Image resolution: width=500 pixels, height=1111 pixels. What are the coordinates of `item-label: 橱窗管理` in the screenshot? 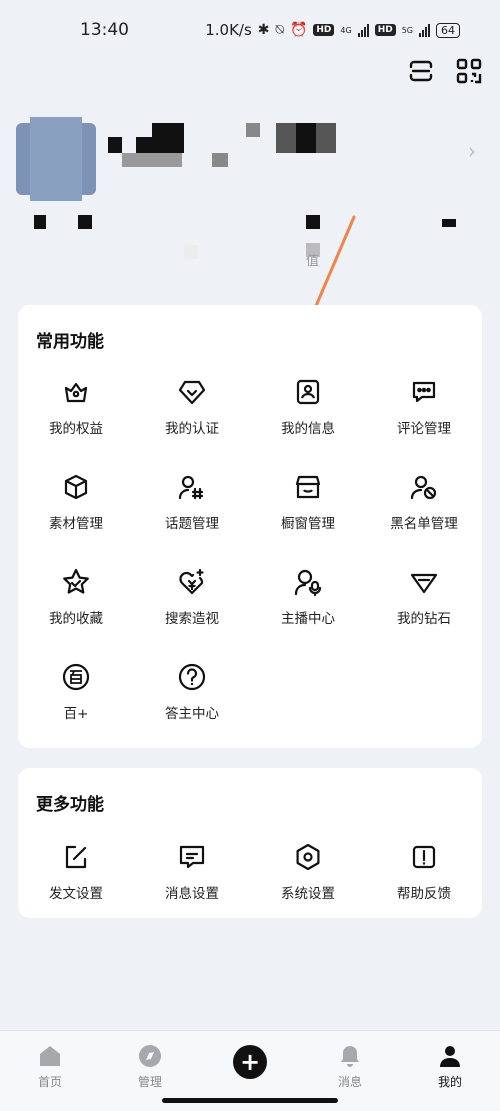 It's located at (308, 524).